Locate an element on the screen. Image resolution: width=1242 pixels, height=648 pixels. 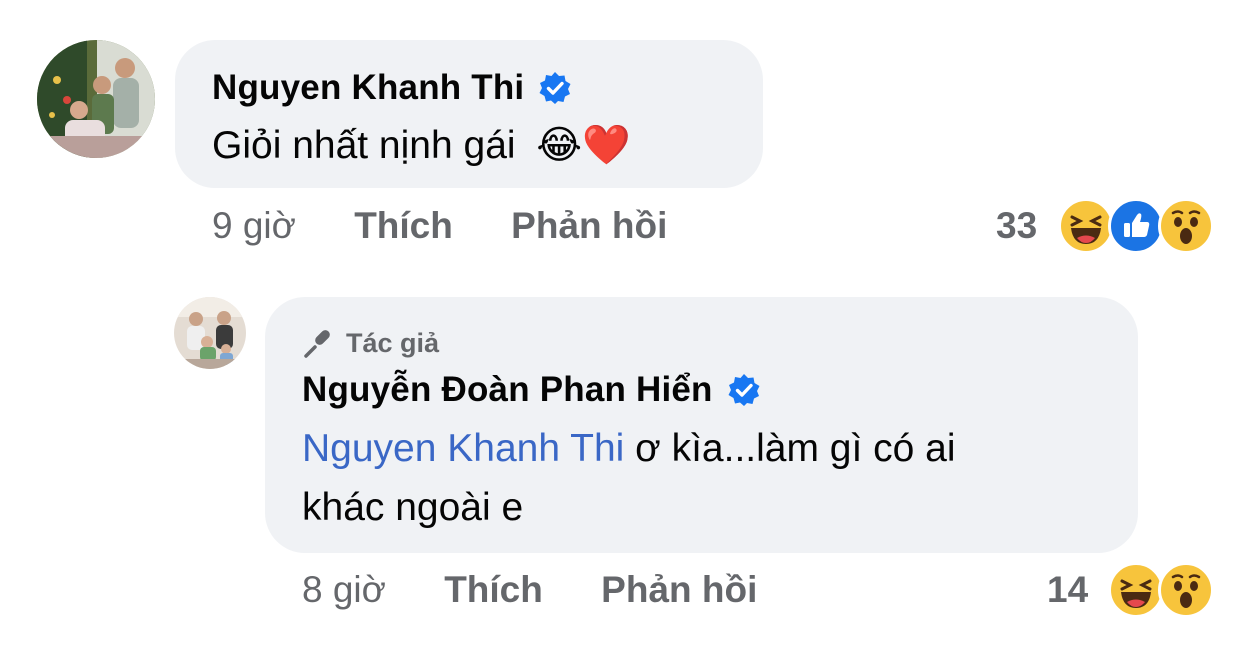
comment-emoji: 😂❤️ is located at coordinates (583, 145).